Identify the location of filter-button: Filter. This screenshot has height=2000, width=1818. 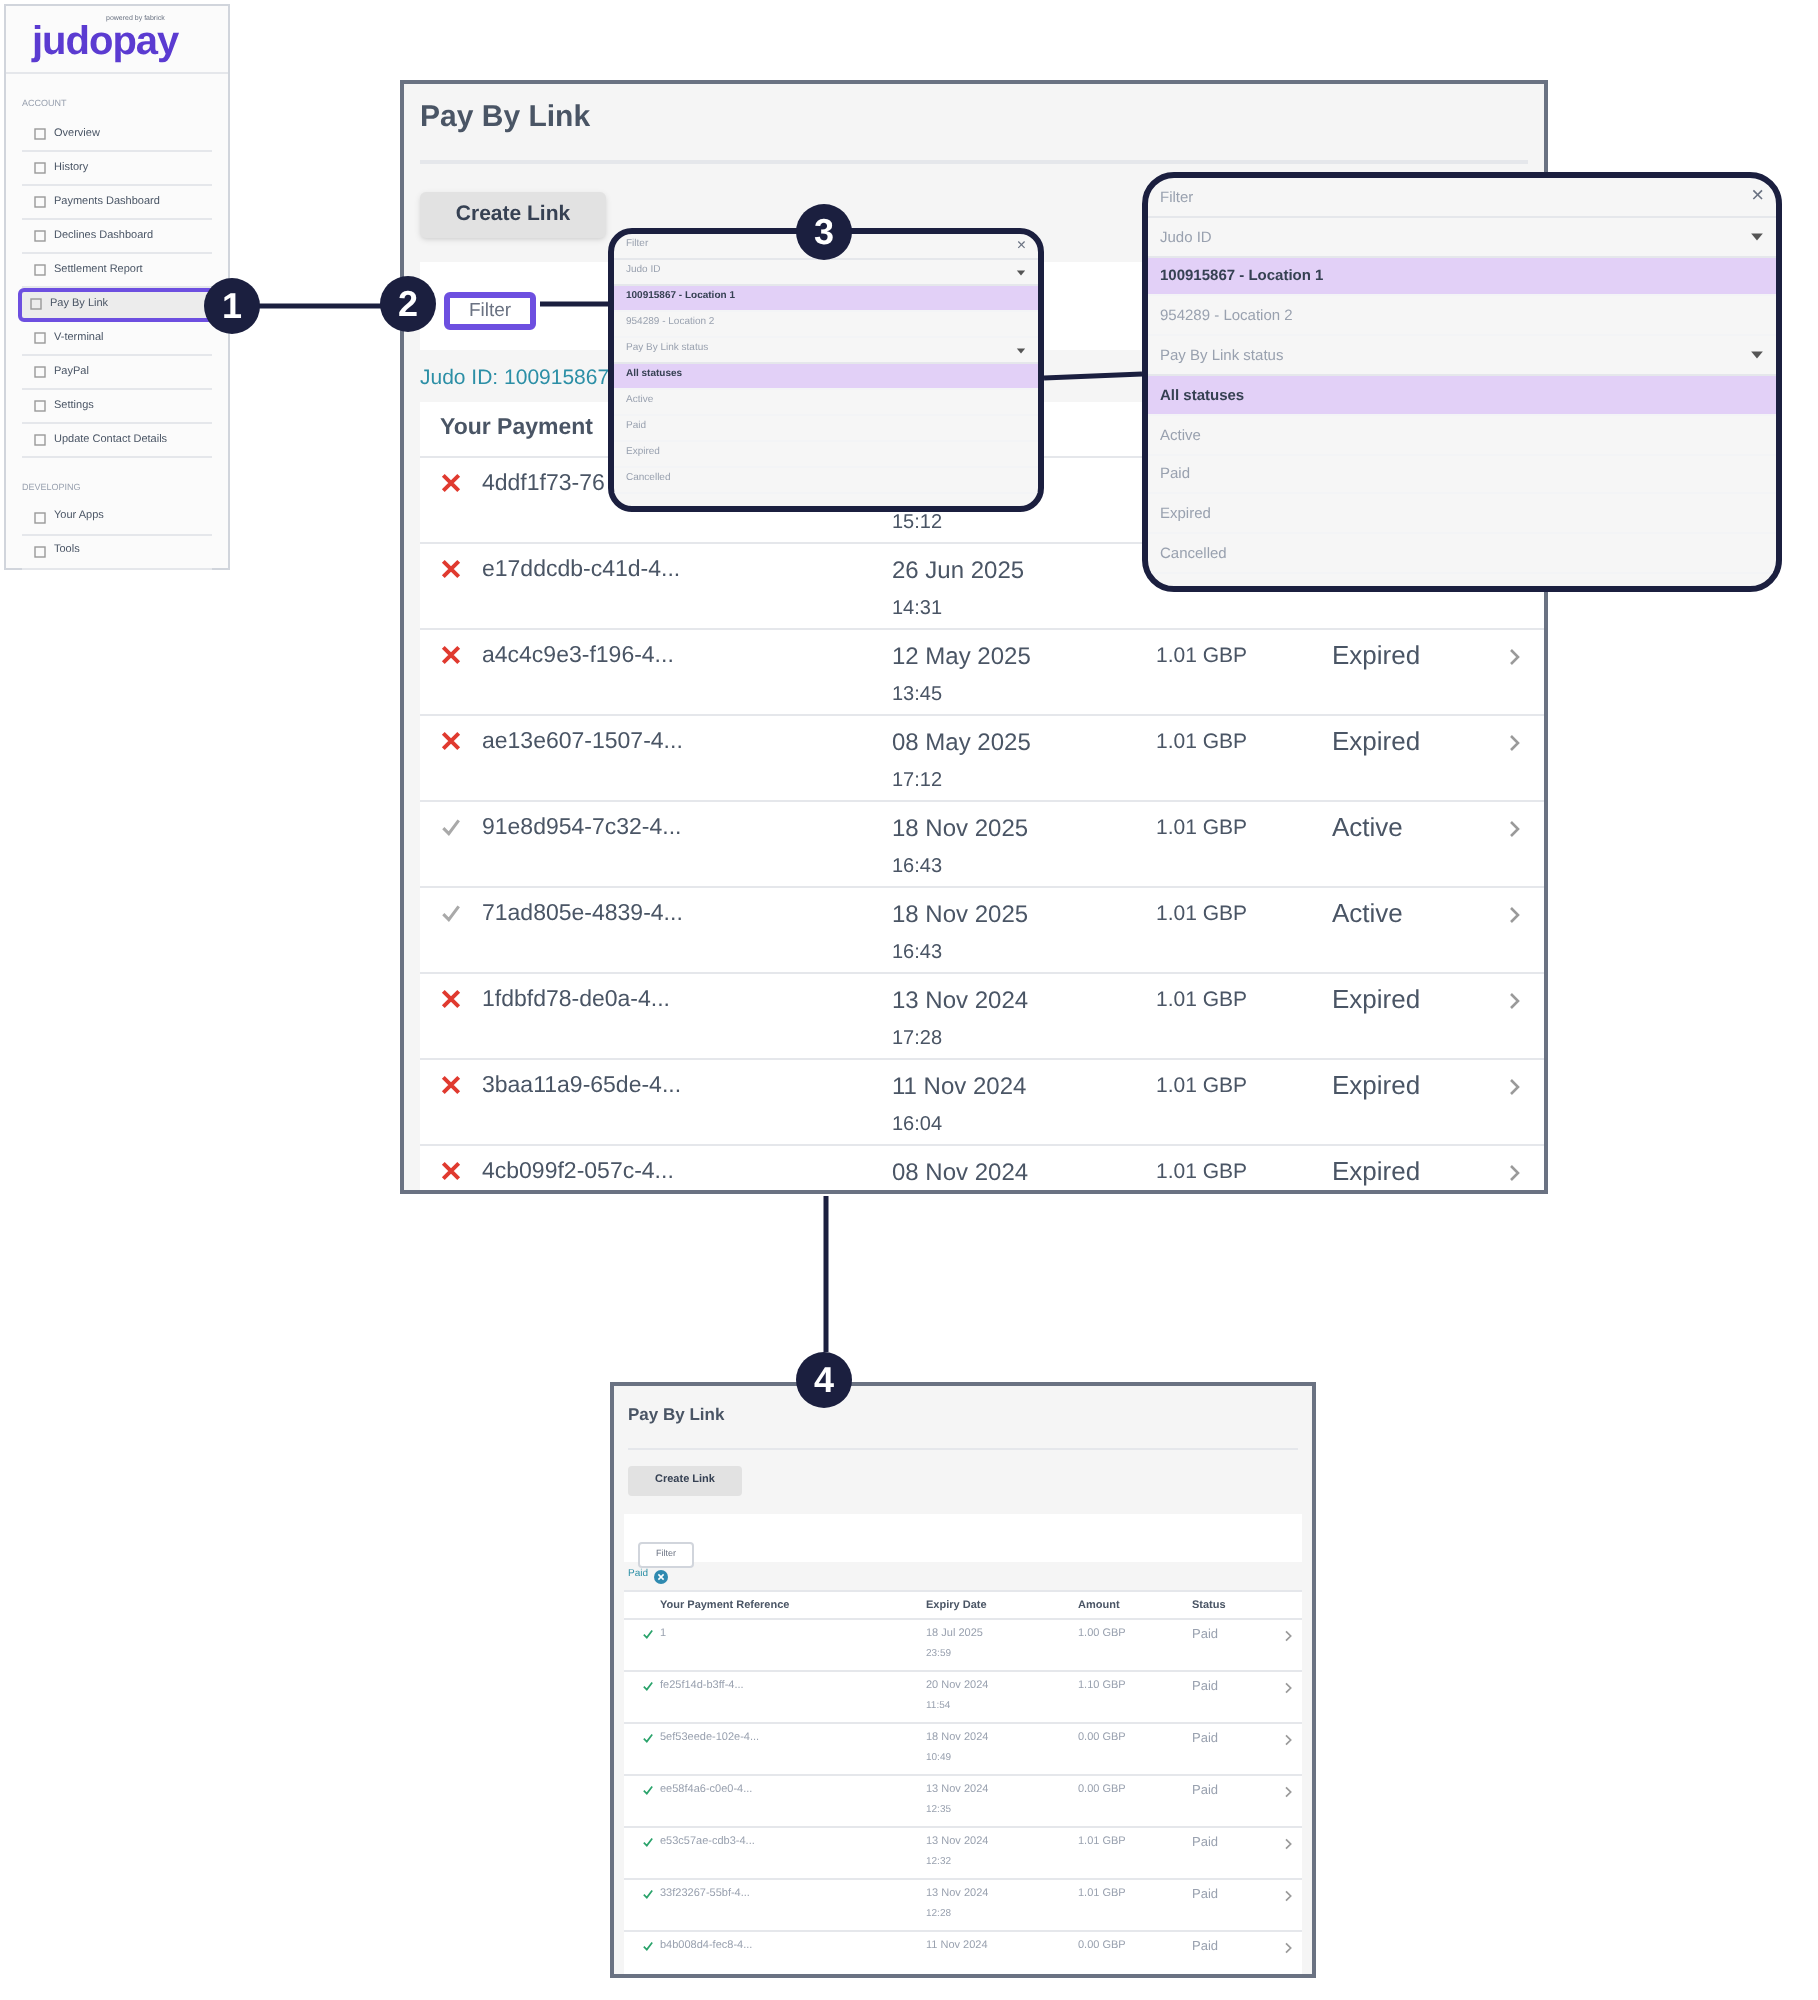
(490, 311).